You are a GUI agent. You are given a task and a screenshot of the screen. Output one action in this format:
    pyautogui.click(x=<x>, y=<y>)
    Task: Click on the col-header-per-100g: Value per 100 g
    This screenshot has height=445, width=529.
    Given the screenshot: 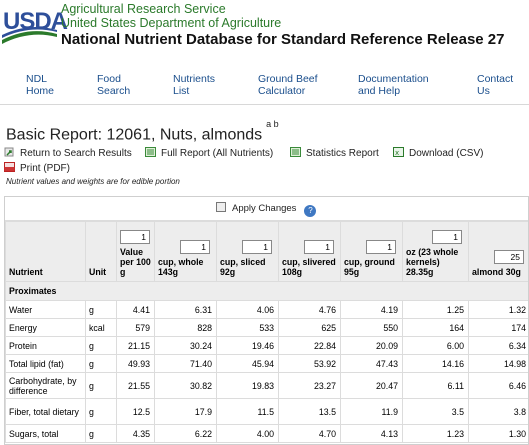 What is the action you would take?
    pyautogui.click(x=135, y=251)
    